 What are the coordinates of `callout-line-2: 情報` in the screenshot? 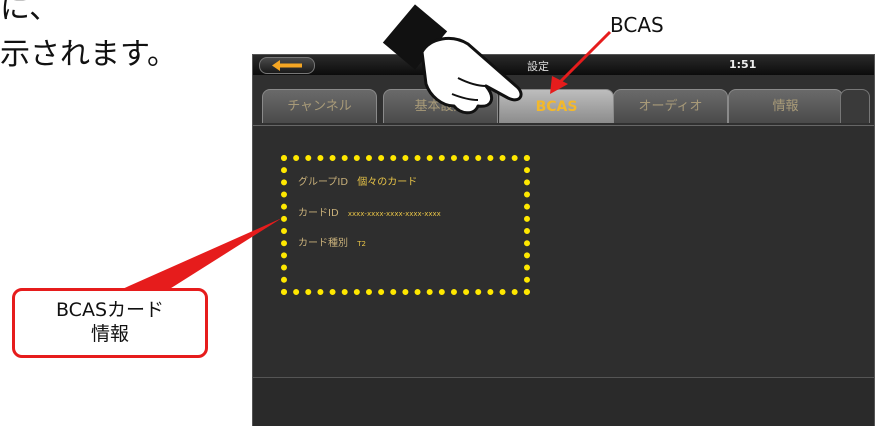 It's located at (109, 334).